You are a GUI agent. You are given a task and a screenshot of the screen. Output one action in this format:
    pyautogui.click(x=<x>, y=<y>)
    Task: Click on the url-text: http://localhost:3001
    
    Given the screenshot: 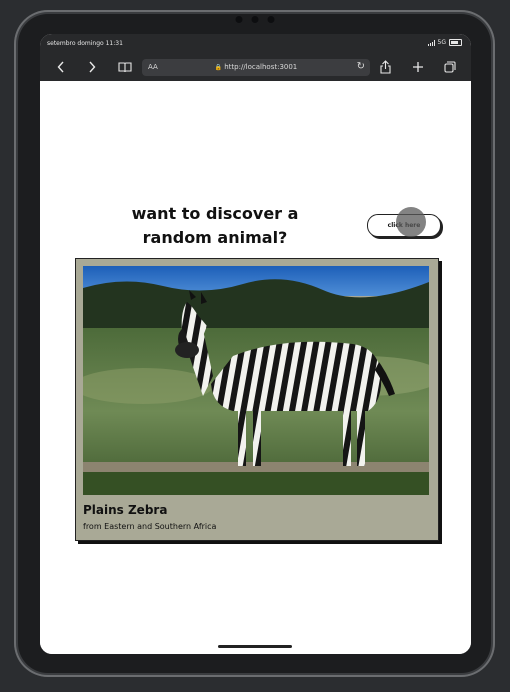 What is the action you would take?
    pyautogui.click(x=261, y=67)
    